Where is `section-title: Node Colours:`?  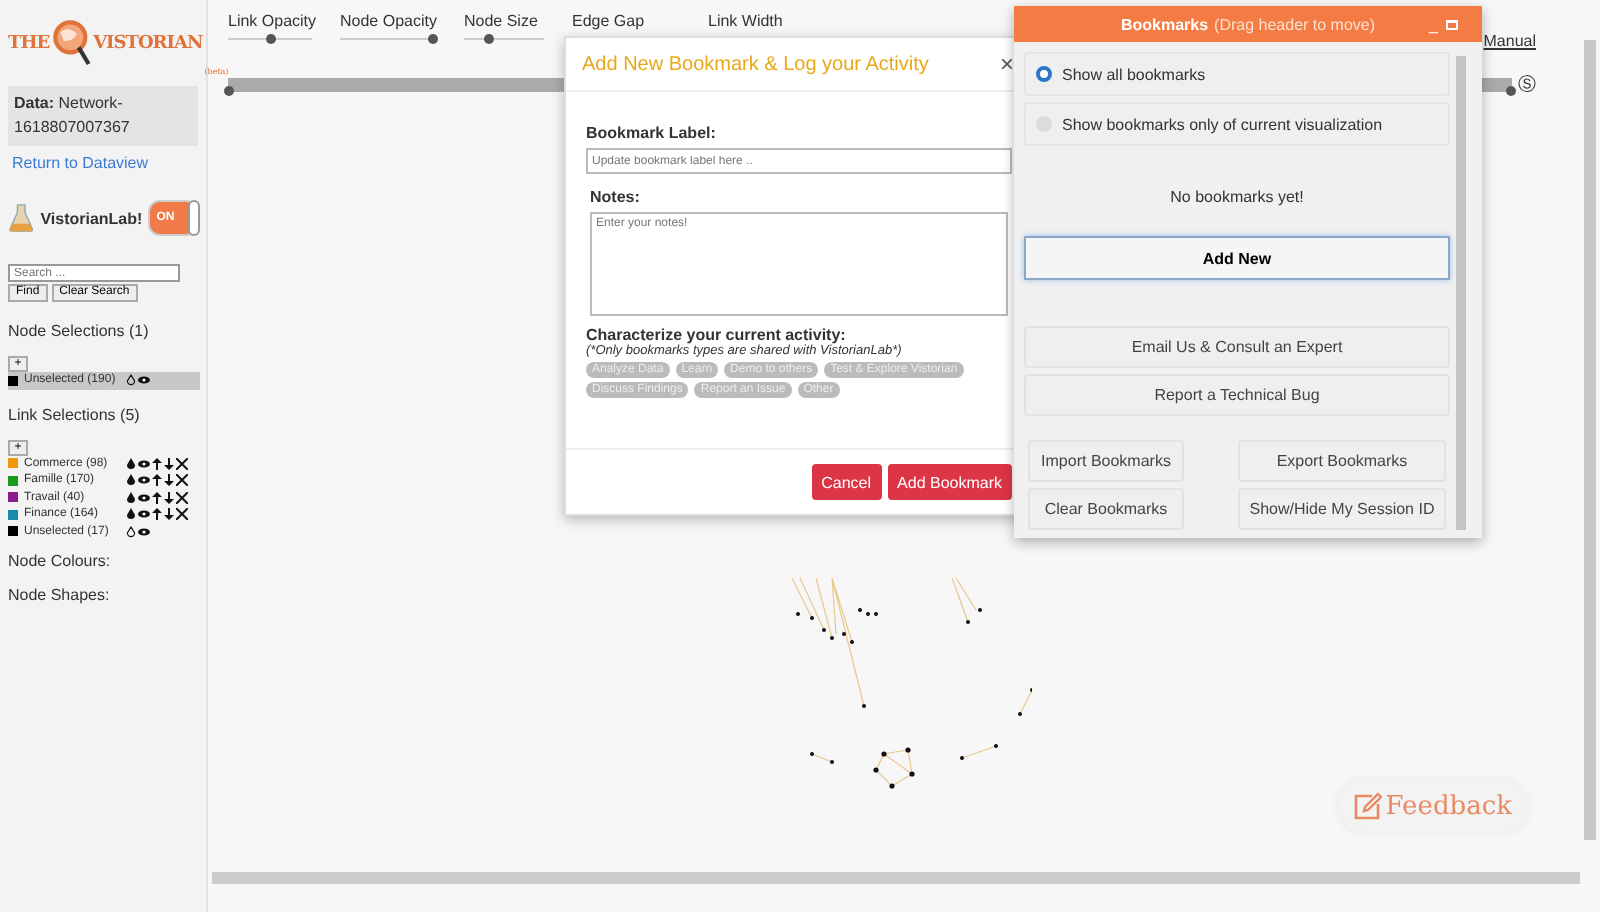 section-title: Node Colours: is located at coordinates (60, 561).